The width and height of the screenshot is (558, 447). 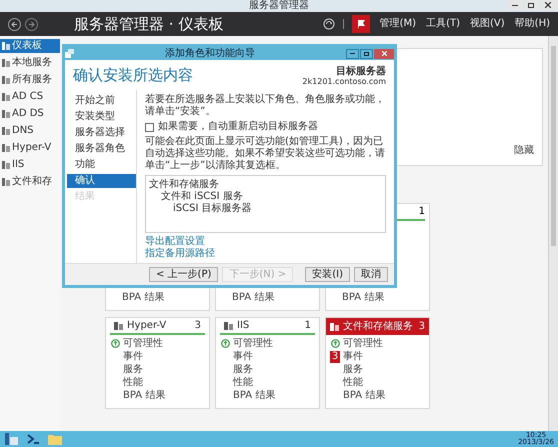 What do you see at coordinates (30, 148) in the screenshot?
I see `sidebar-item: Hyper-V` at bounding box center [30, 148].